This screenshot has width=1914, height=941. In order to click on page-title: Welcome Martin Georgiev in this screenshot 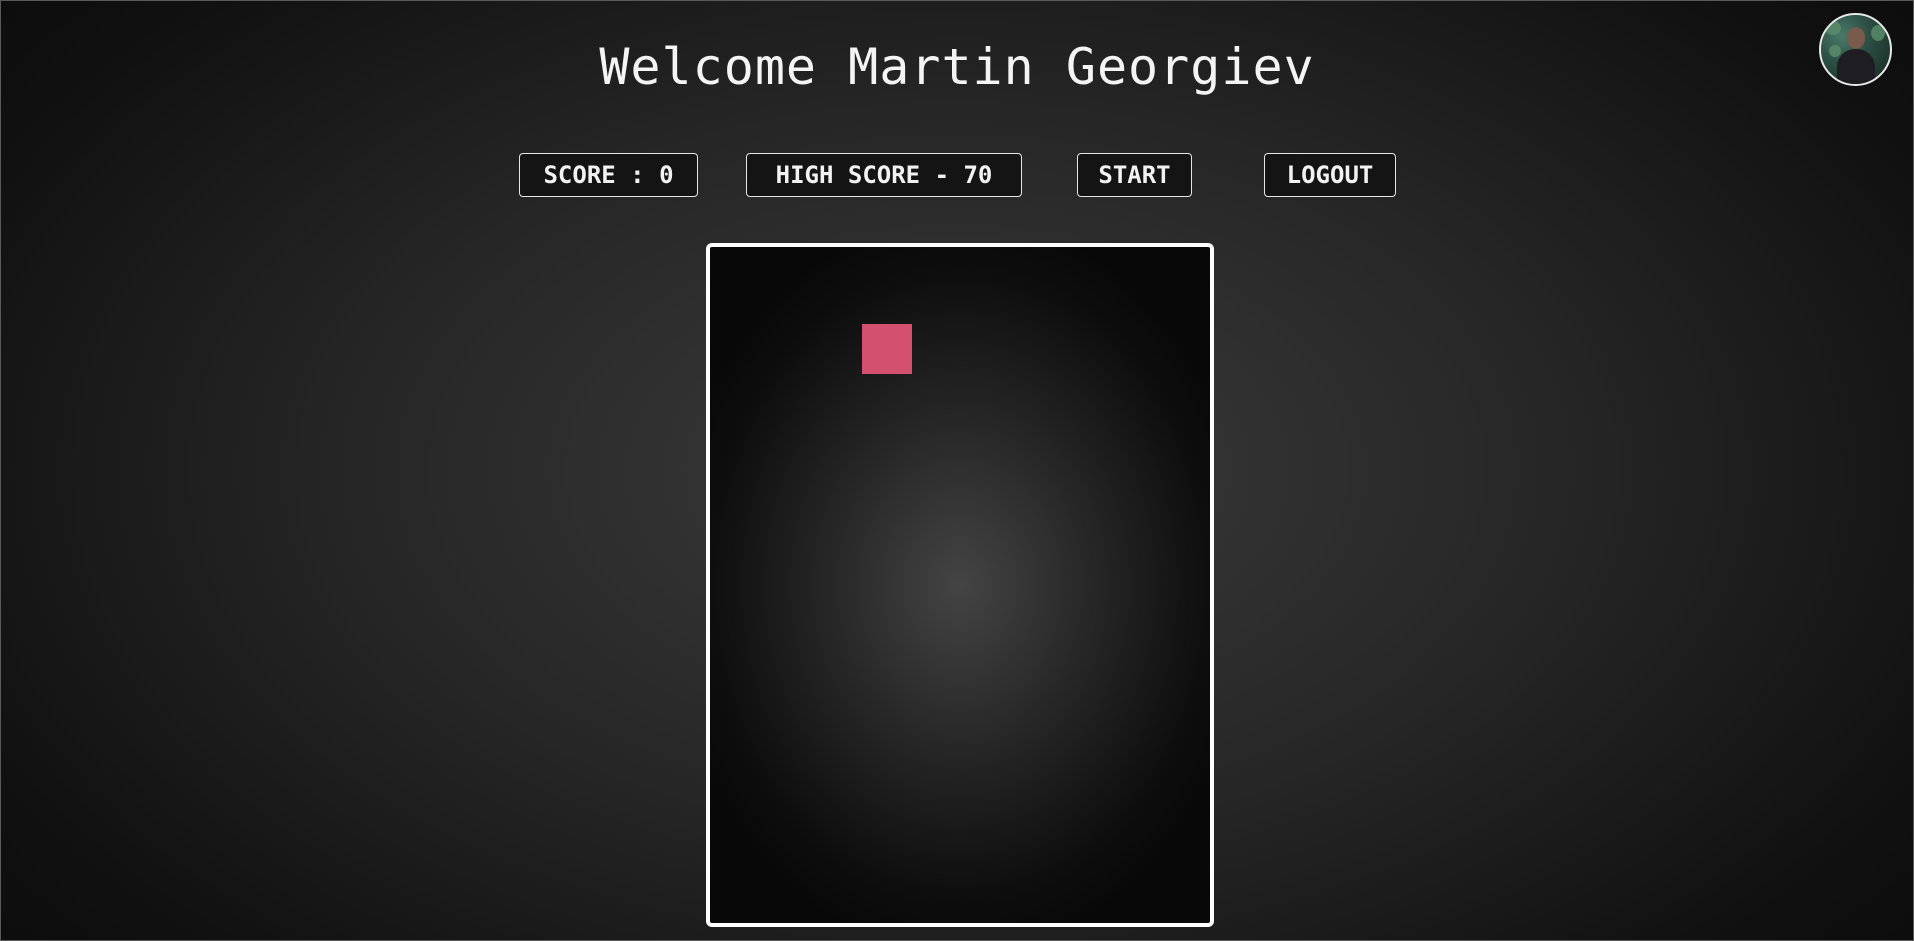, I will do `click(957, 67)`.